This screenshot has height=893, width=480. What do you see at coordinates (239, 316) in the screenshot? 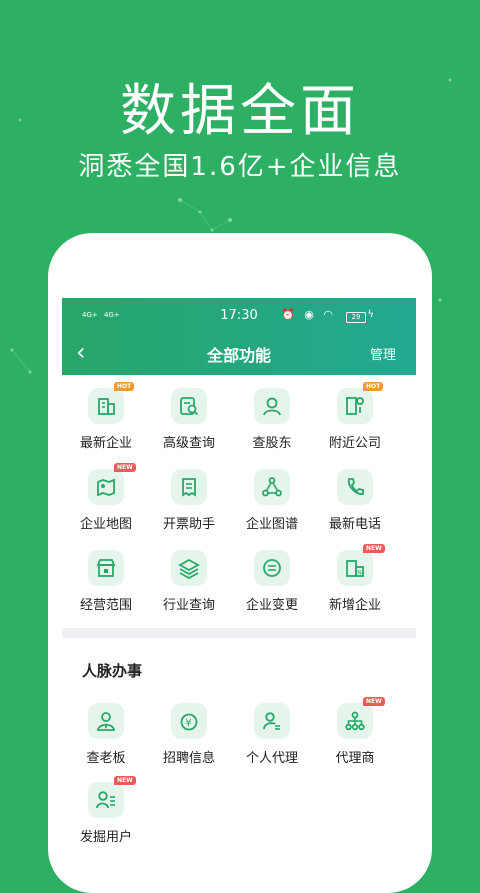
I see `status-bar: 4G+ 4G+ 17:30 ⏰ ◉ ◠ 29 ϟ` at bounding box center [239, 316].